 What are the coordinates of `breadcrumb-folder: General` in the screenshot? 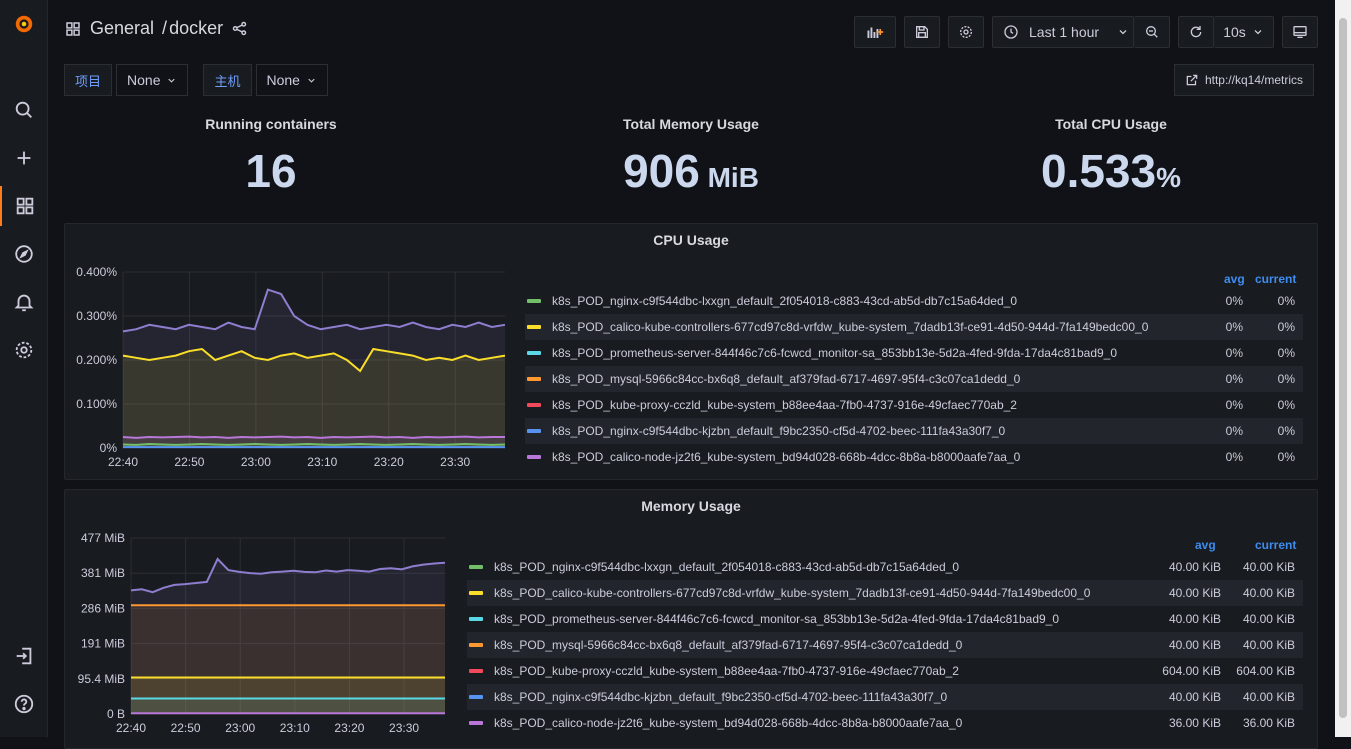 It's located at (122, 28).